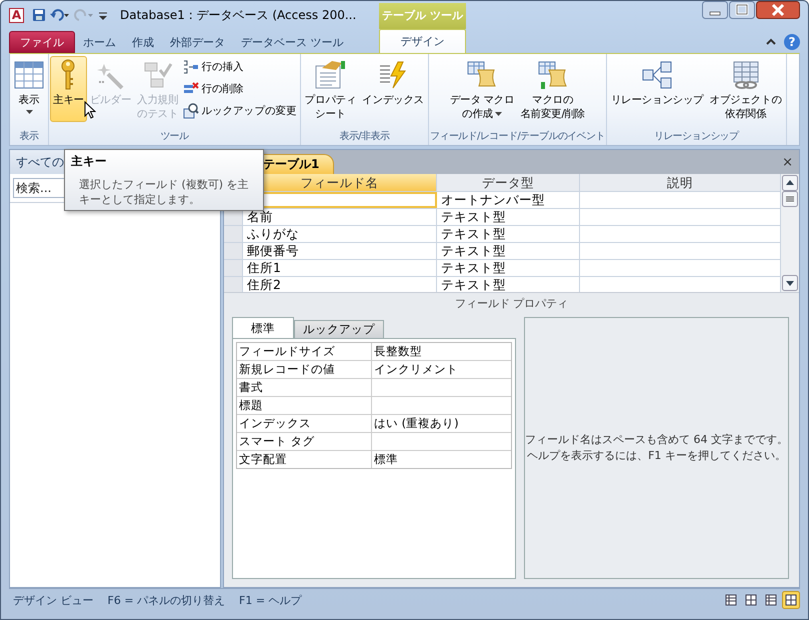  What do you see at coordinates (656, 448) in the screenshot?
I see `help-text: フィールド名はスペースも含めて 64 文字までです。 ヘルプを表示するには、F1 キーを押してください。` at bounding box center [656, 448].